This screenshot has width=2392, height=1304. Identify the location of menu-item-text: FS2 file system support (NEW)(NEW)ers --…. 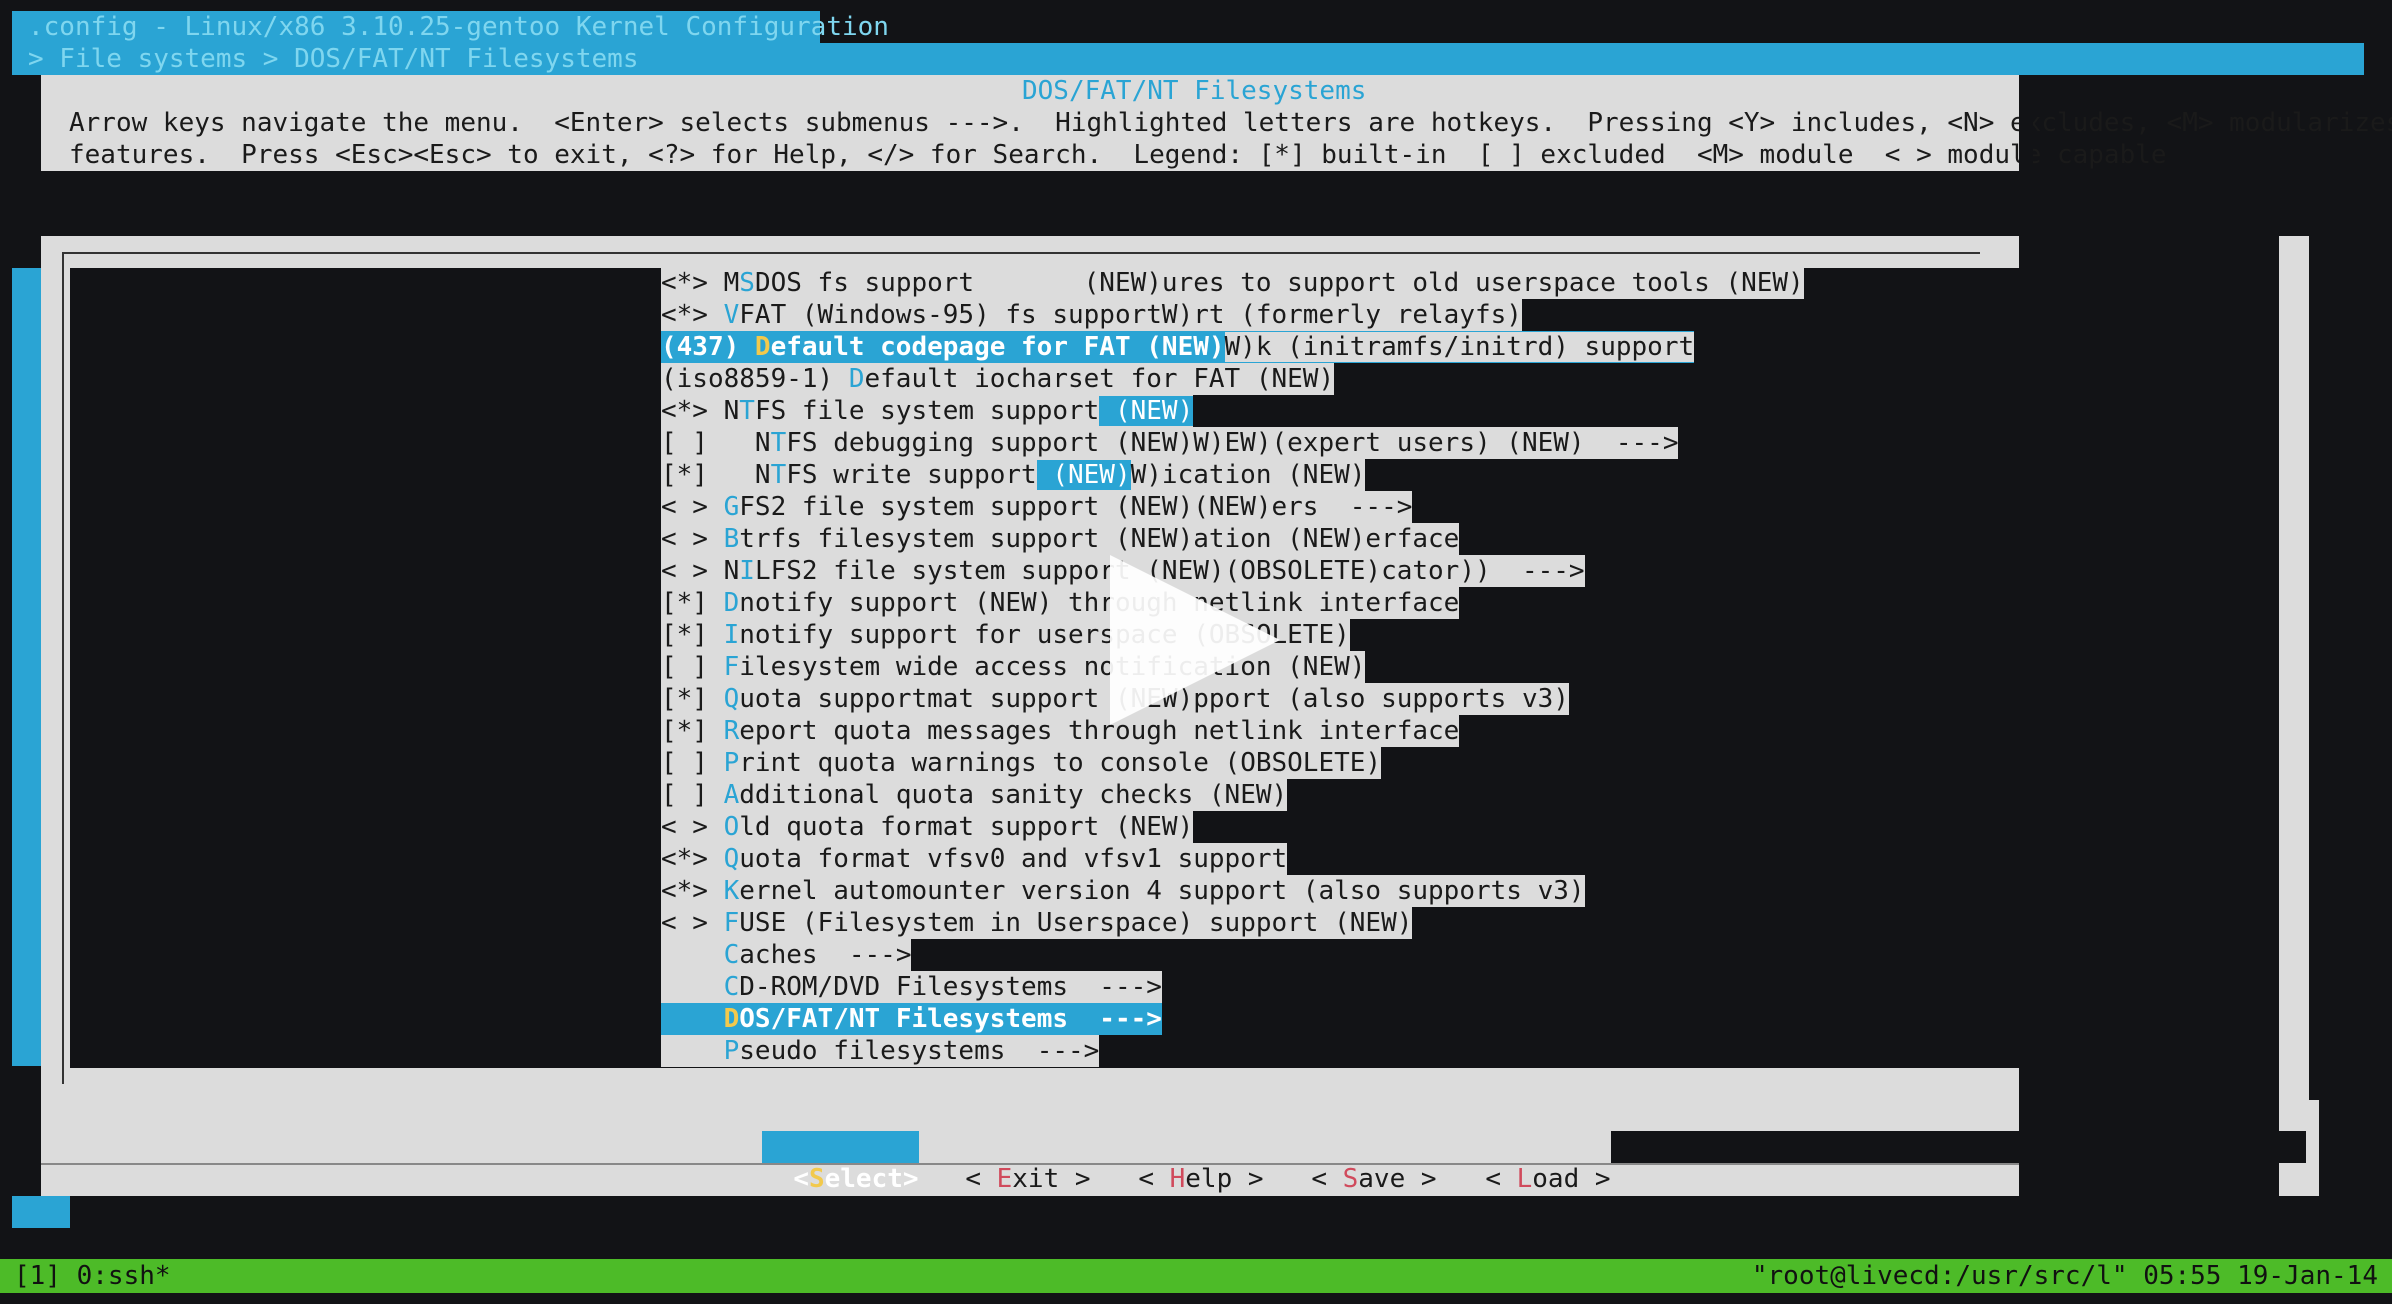
(1076, 507).